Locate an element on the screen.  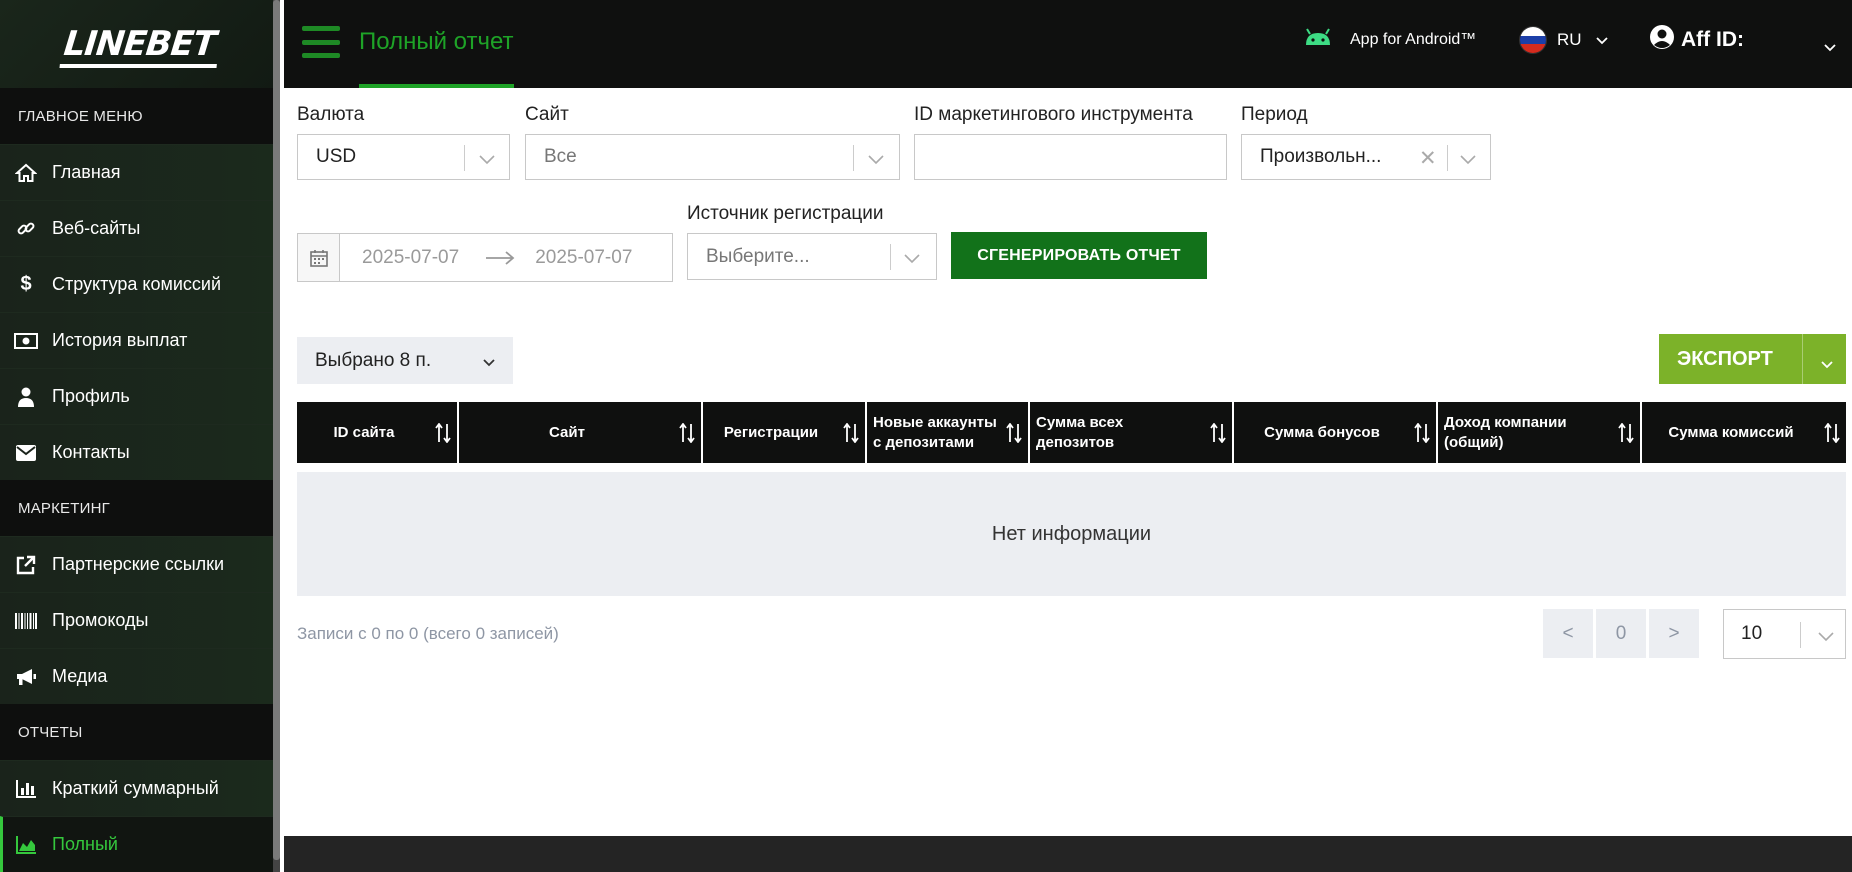
currency-select: USD is located at coordinates (403, 157).